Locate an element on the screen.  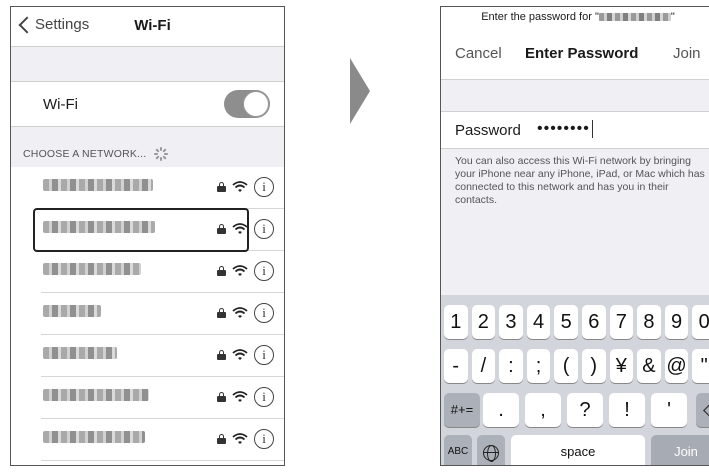
key-symbol: & is located at coordinates (649, 366).